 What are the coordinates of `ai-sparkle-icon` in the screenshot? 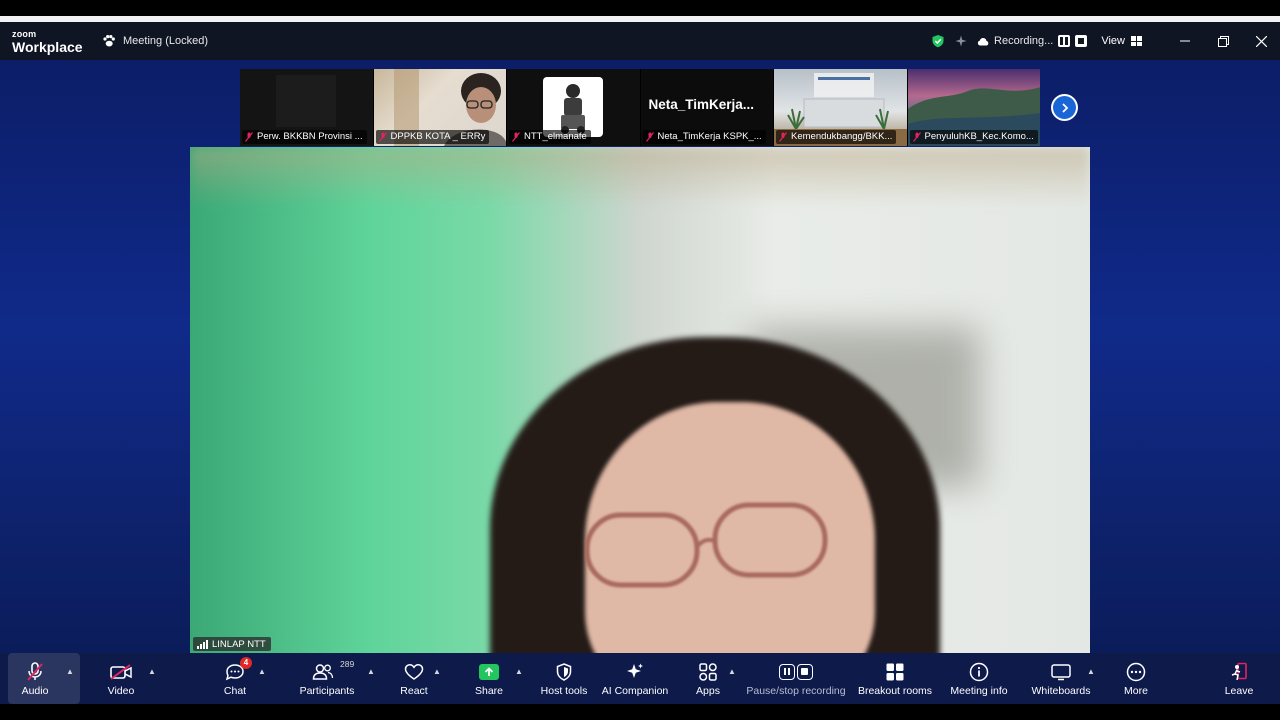 It's located at (635, 672).